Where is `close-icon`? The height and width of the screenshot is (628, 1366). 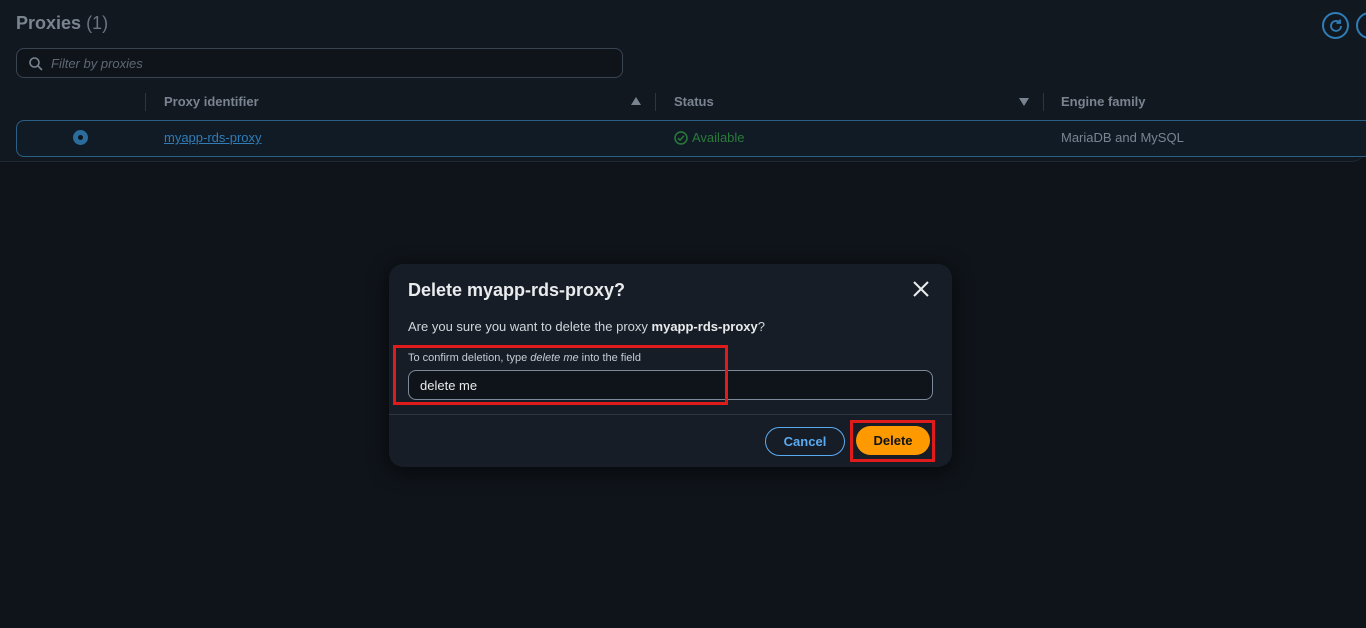 close-icon is located at coordinates (921, 289).